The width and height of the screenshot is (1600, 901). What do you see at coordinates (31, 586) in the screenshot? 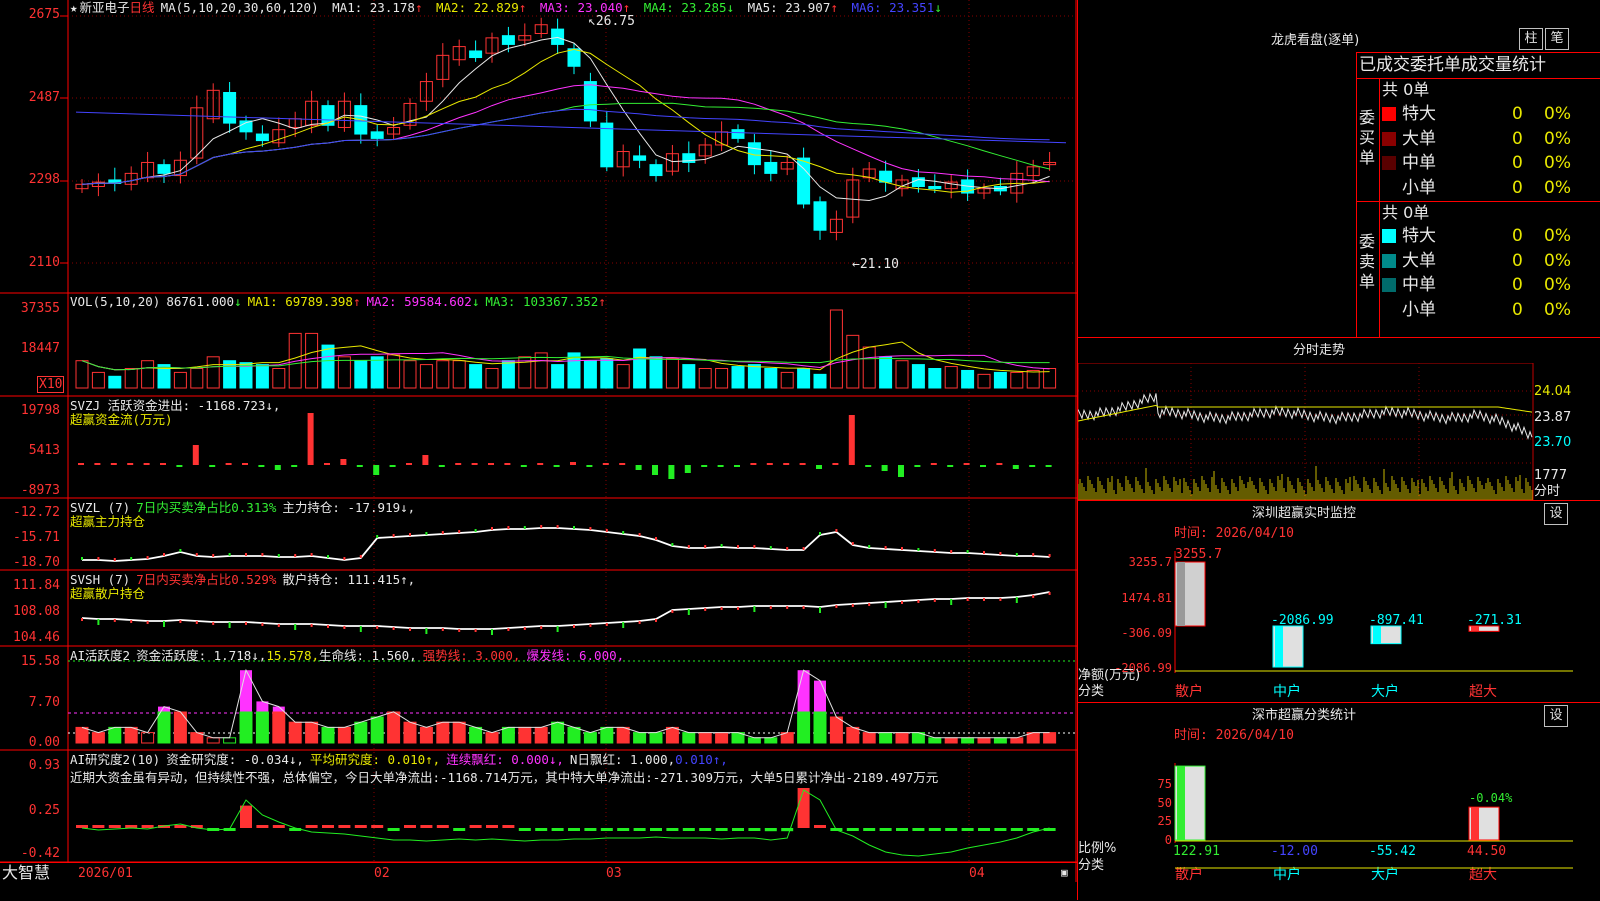
I see `svsh-axis-label: 111.84` at bounding box center [31, 586].